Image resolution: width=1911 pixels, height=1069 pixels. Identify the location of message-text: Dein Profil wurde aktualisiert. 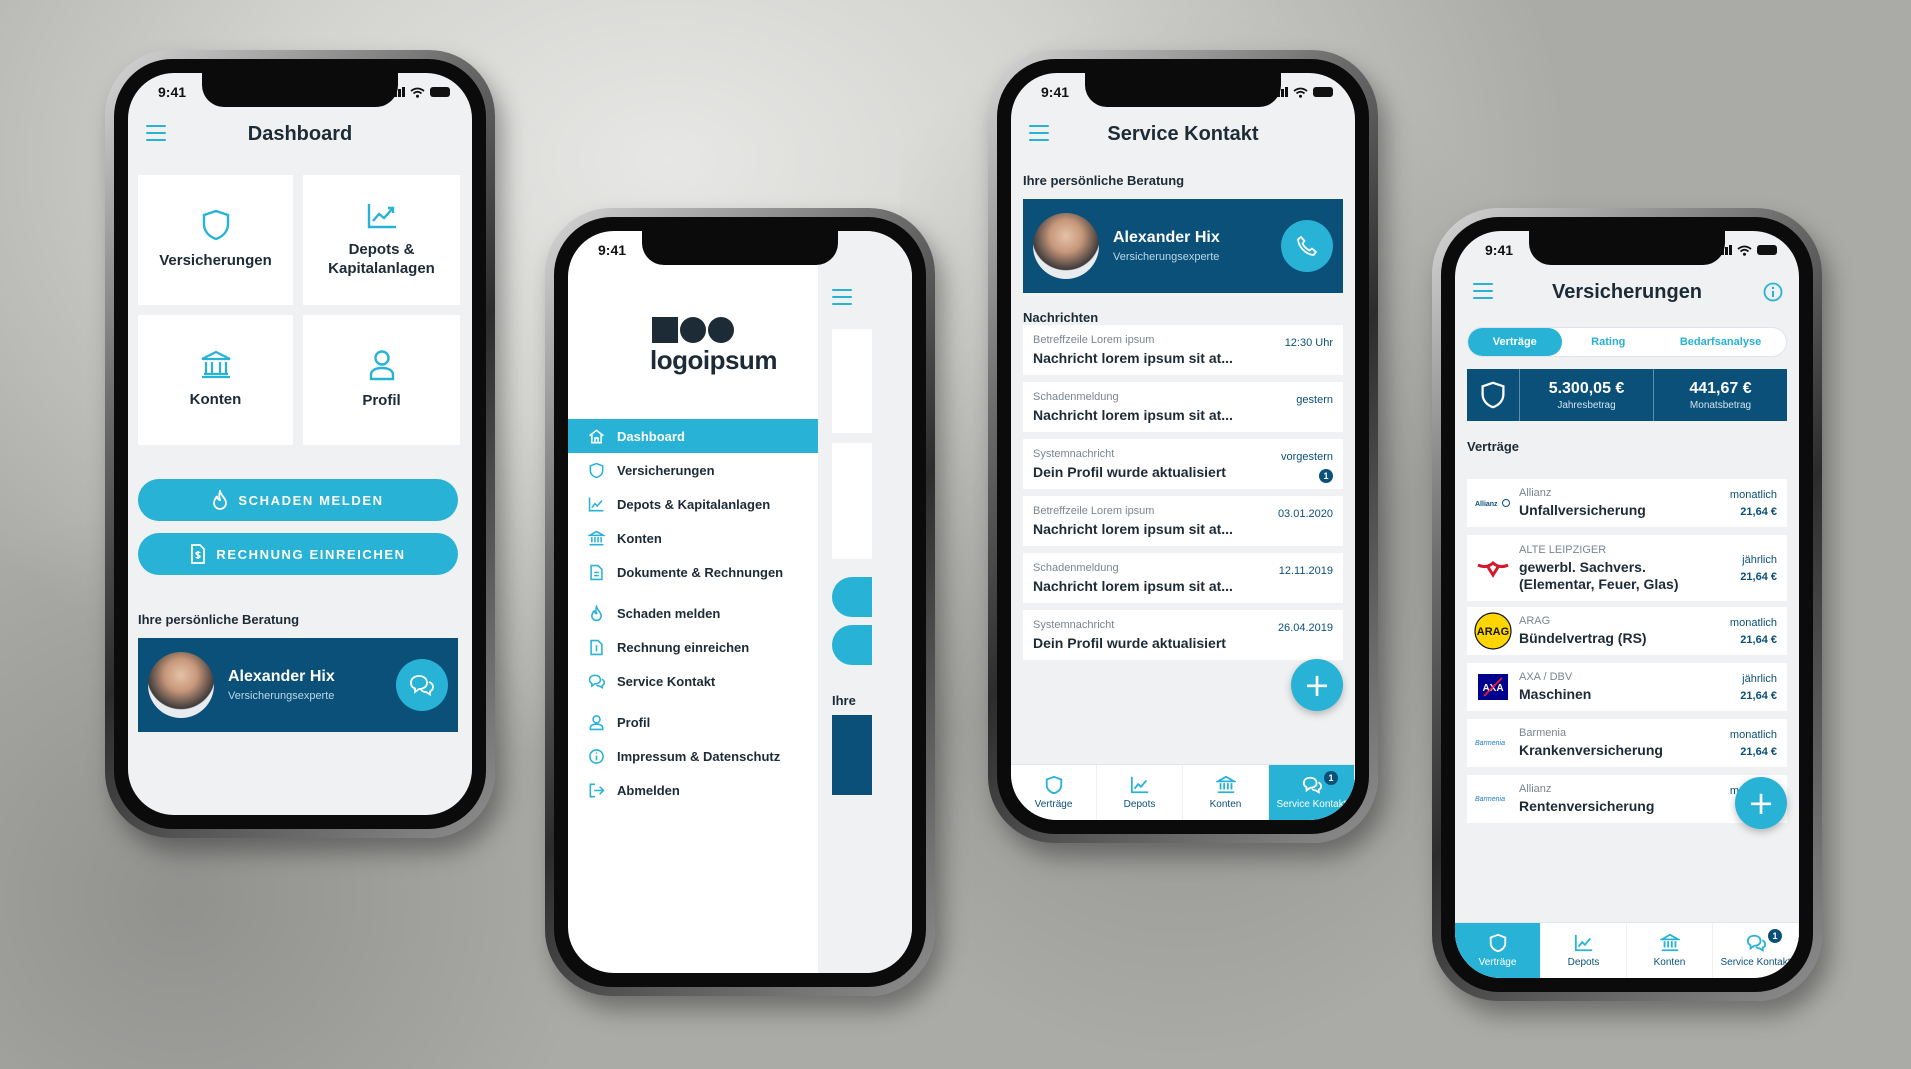
(1129, 472).